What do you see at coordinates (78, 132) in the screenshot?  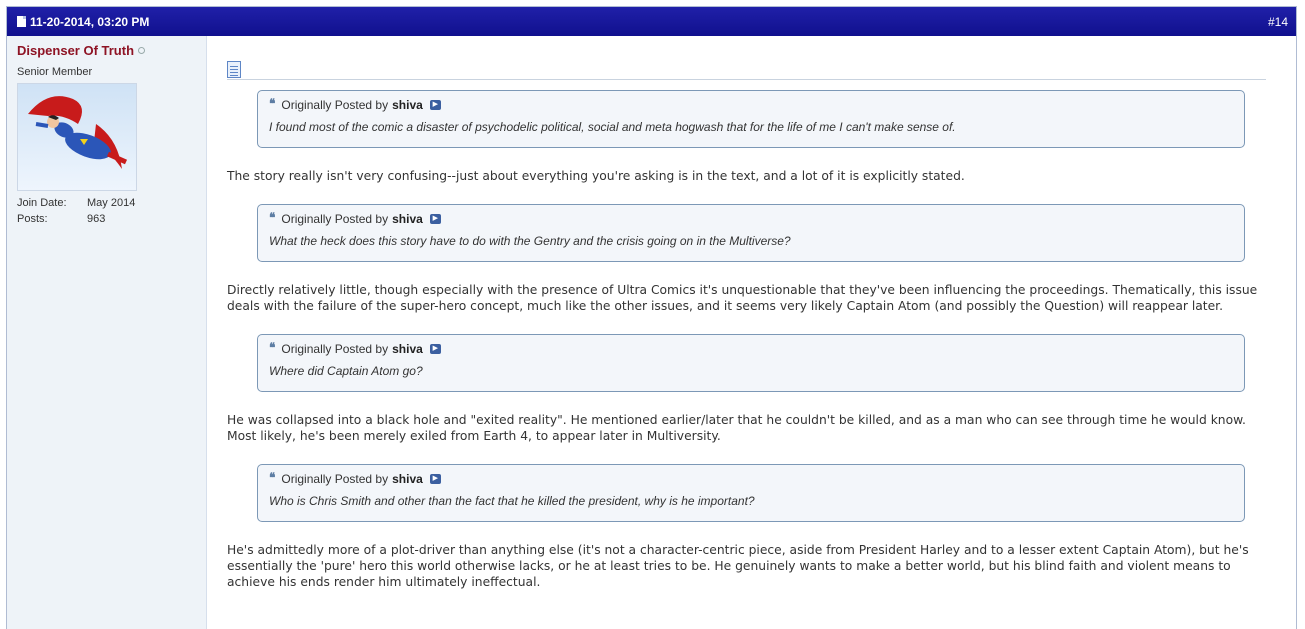 I see `superman-avatar-image` at bounding box center [78, 132].